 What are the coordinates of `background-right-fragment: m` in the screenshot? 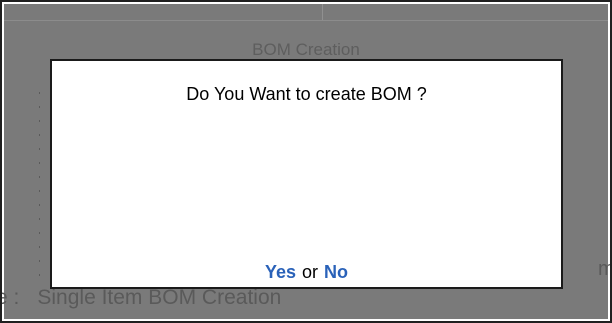 It's located at (604, 269).